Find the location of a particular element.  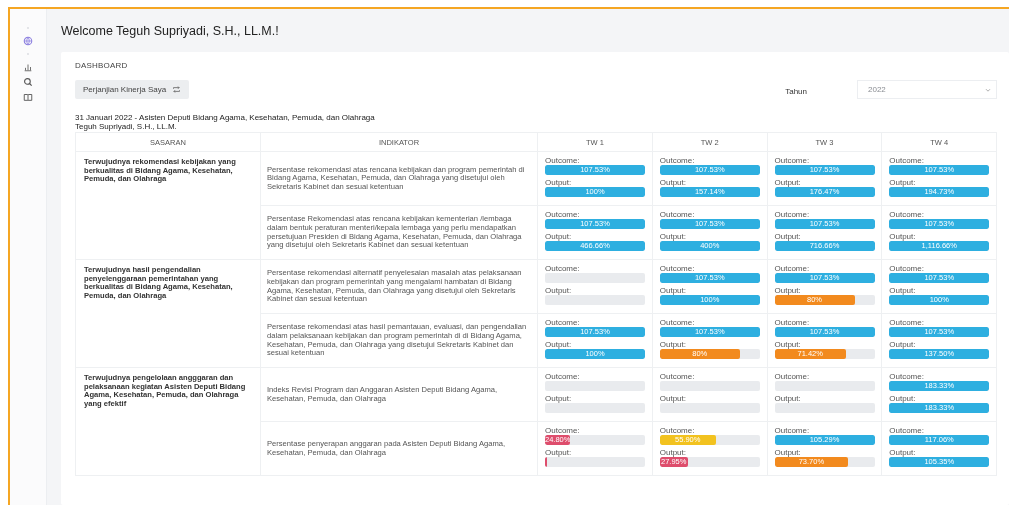

welcome-title: Welcome Teguh Supriyadi, S.H., LL.M.! is located at coordinates (170, 31).